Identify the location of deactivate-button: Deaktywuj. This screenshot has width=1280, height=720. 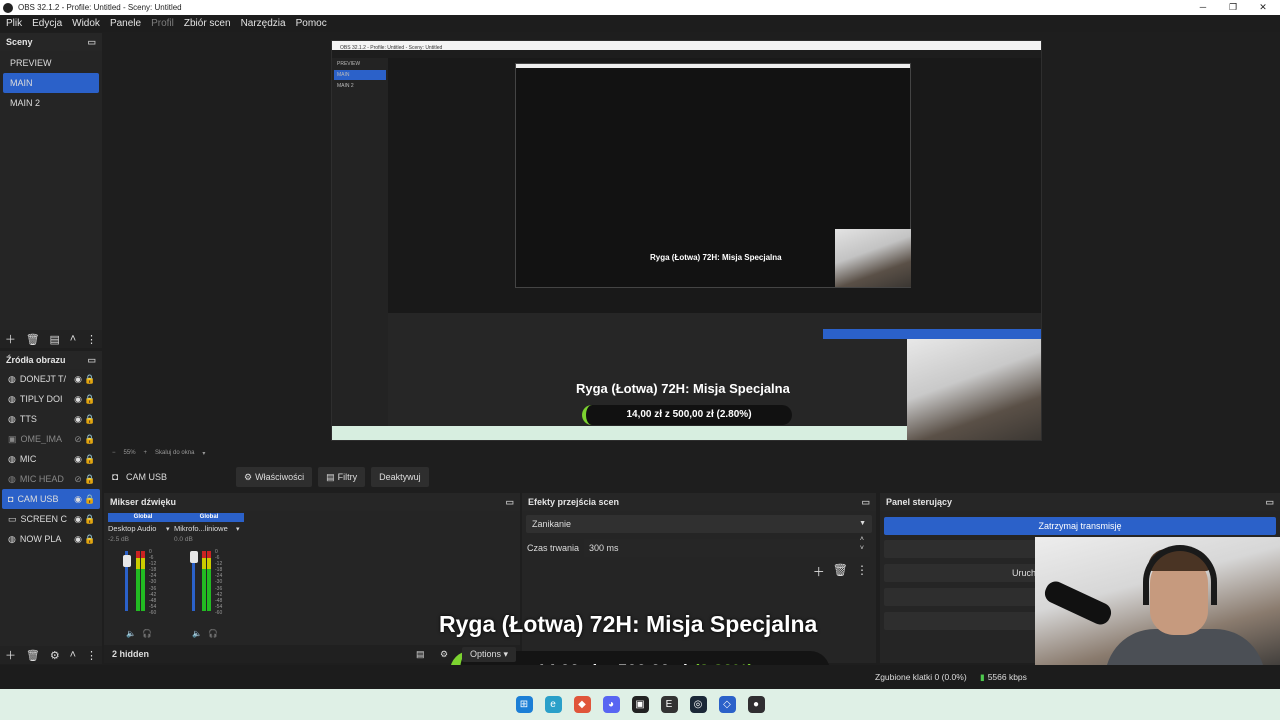
(400, 477).